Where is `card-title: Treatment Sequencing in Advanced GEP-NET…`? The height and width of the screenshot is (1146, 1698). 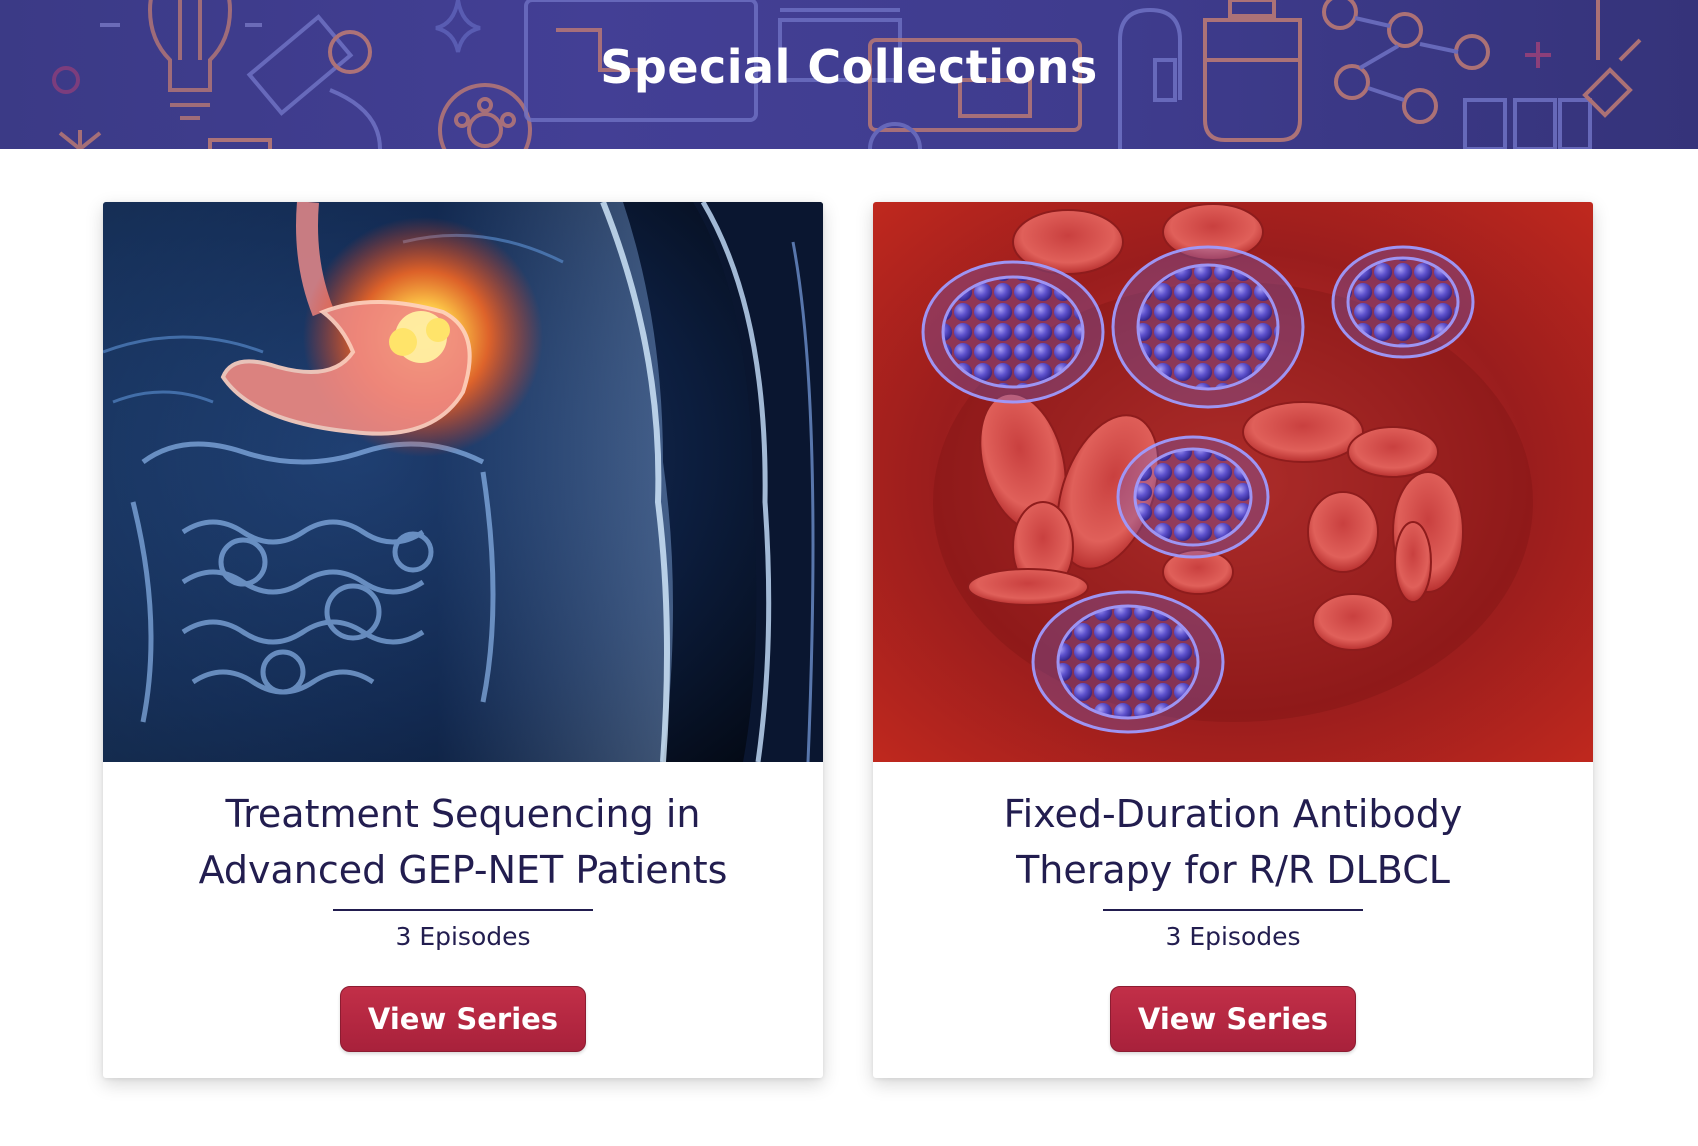 card-title: Treatment Sequencing in Advanced GEP-NET… is located at coordinates (463, 842).